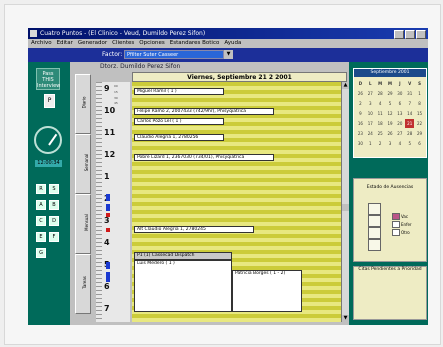 The image size is (443, 347). Describe the element at coordinates (123, 43) in the screenshot. I see `menu-clientes: Clientes` at that location.